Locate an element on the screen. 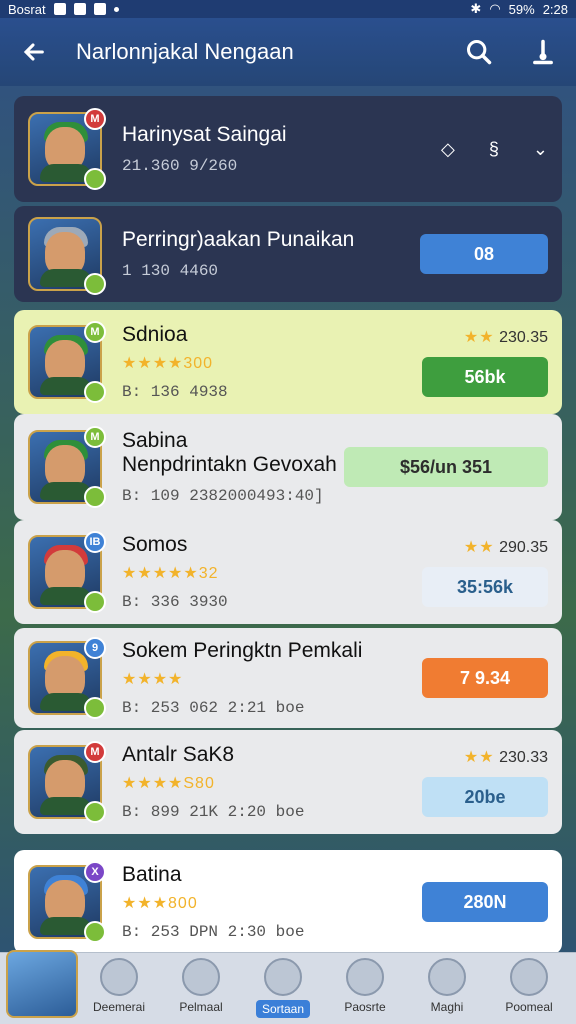  item-info: Harinysat Saingai 21.360 9/260 is located at coordinates (281, 149).